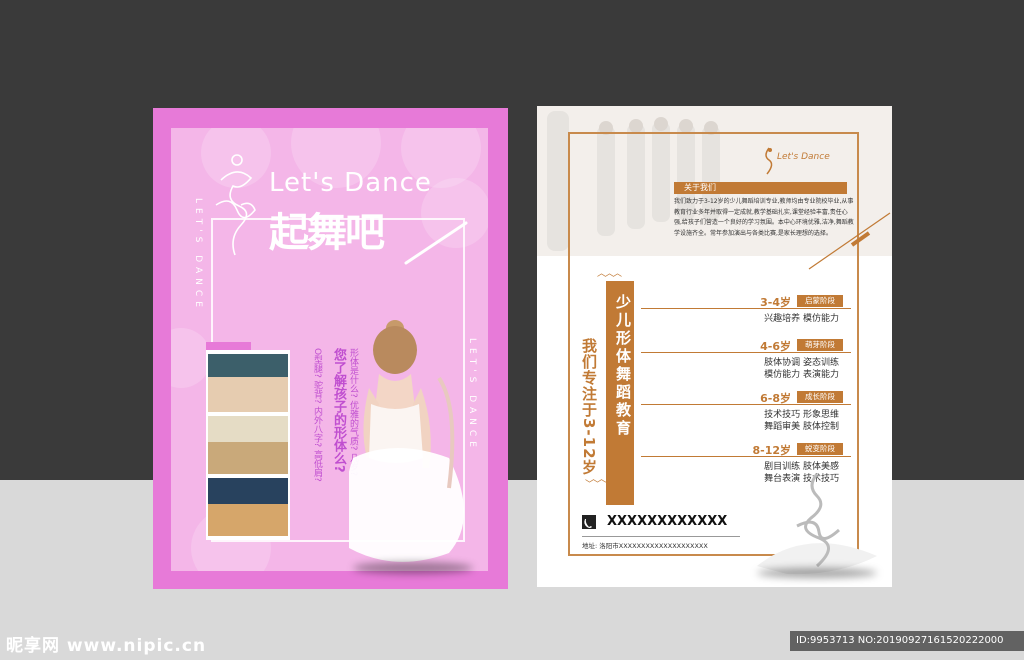 The image size is (1024, 660). What do you see at coordinates (769, 161) in the screenshot?
I see `brand-logo-icon` at bounding box center [769, 161].